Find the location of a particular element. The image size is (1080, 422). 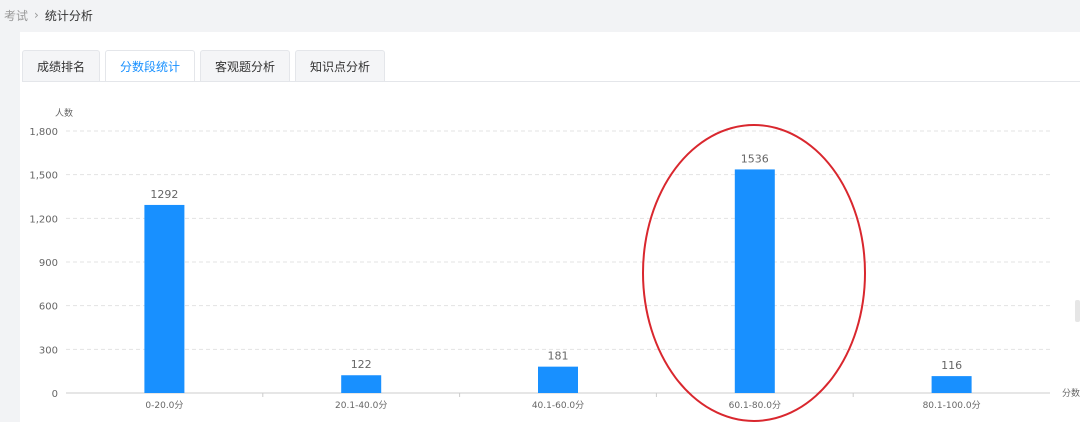

y-axis-title: 人数 is located at coordinates (64, 113).